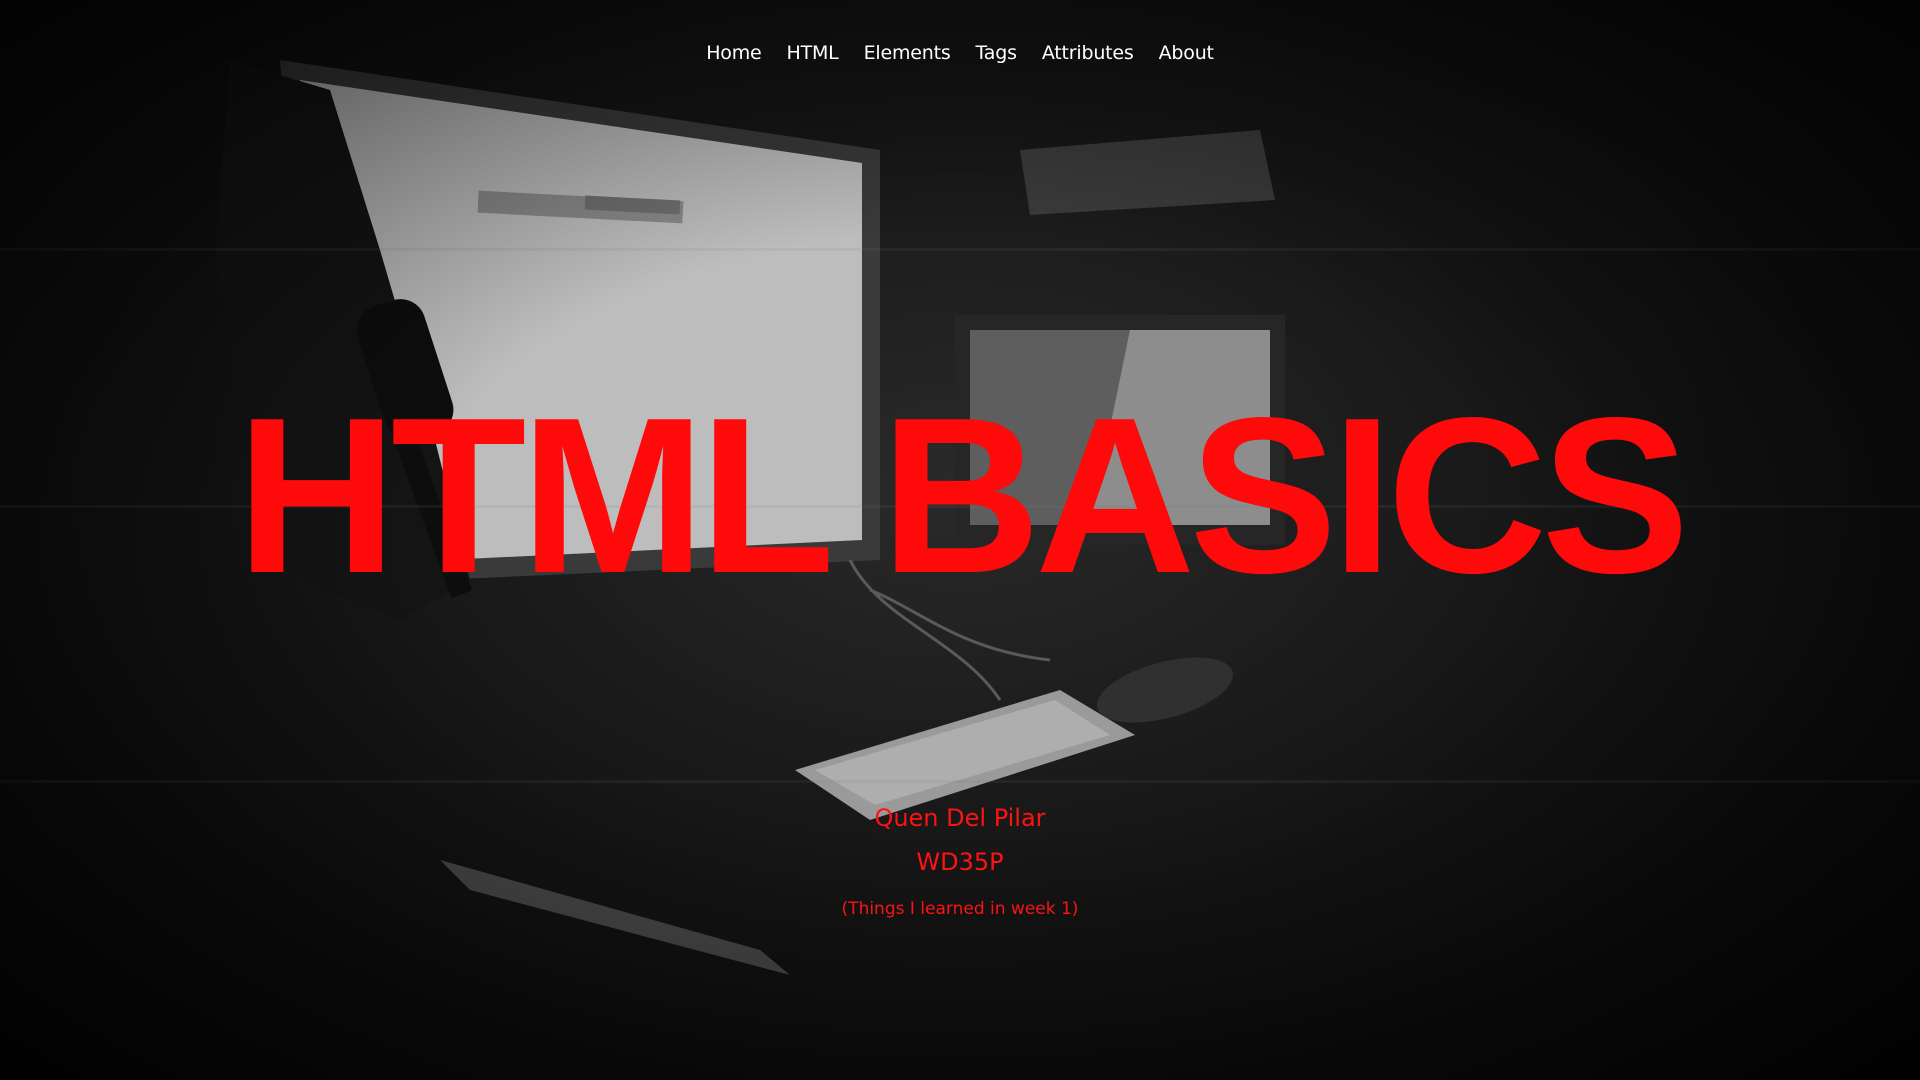 This screenshot has width=1920, height=1080. Describe the element at coordinates (734, 53) in the screenshot. I see `nav-link-home: Home` at that location.